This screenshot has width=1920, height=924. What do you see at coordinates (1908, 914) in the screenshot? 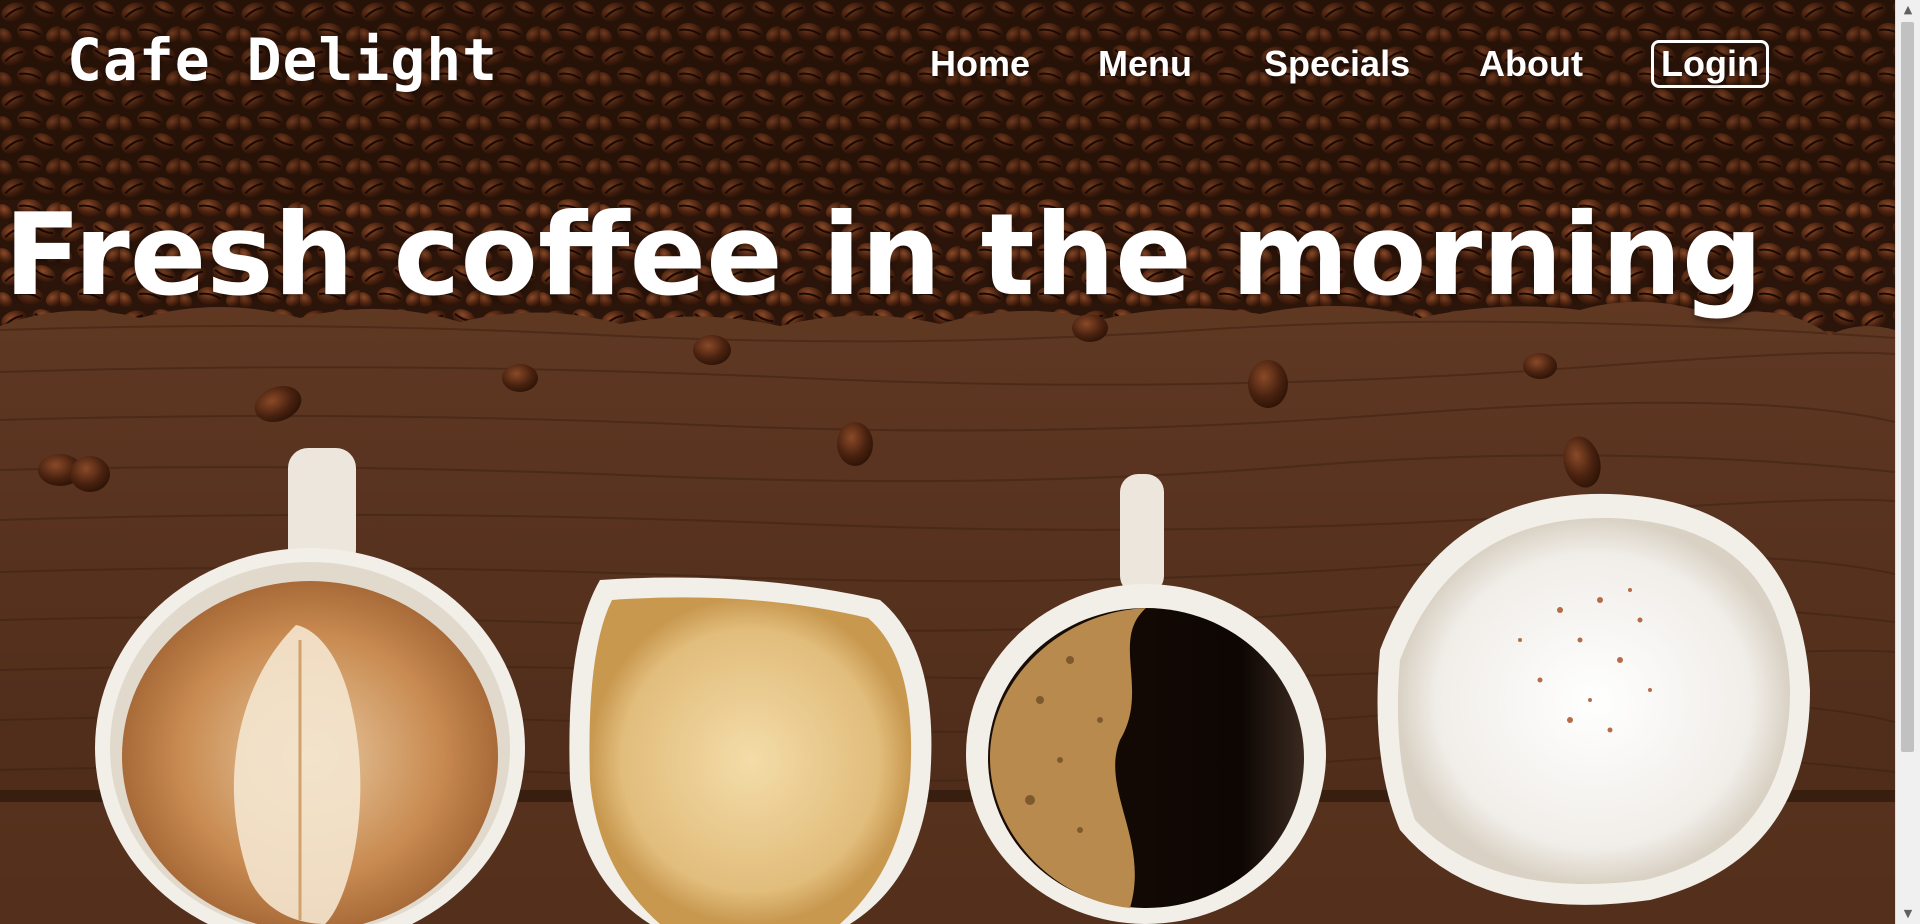
I see `scroll-down-arrow-icon: ▼` at bounding box center [1908, 914].